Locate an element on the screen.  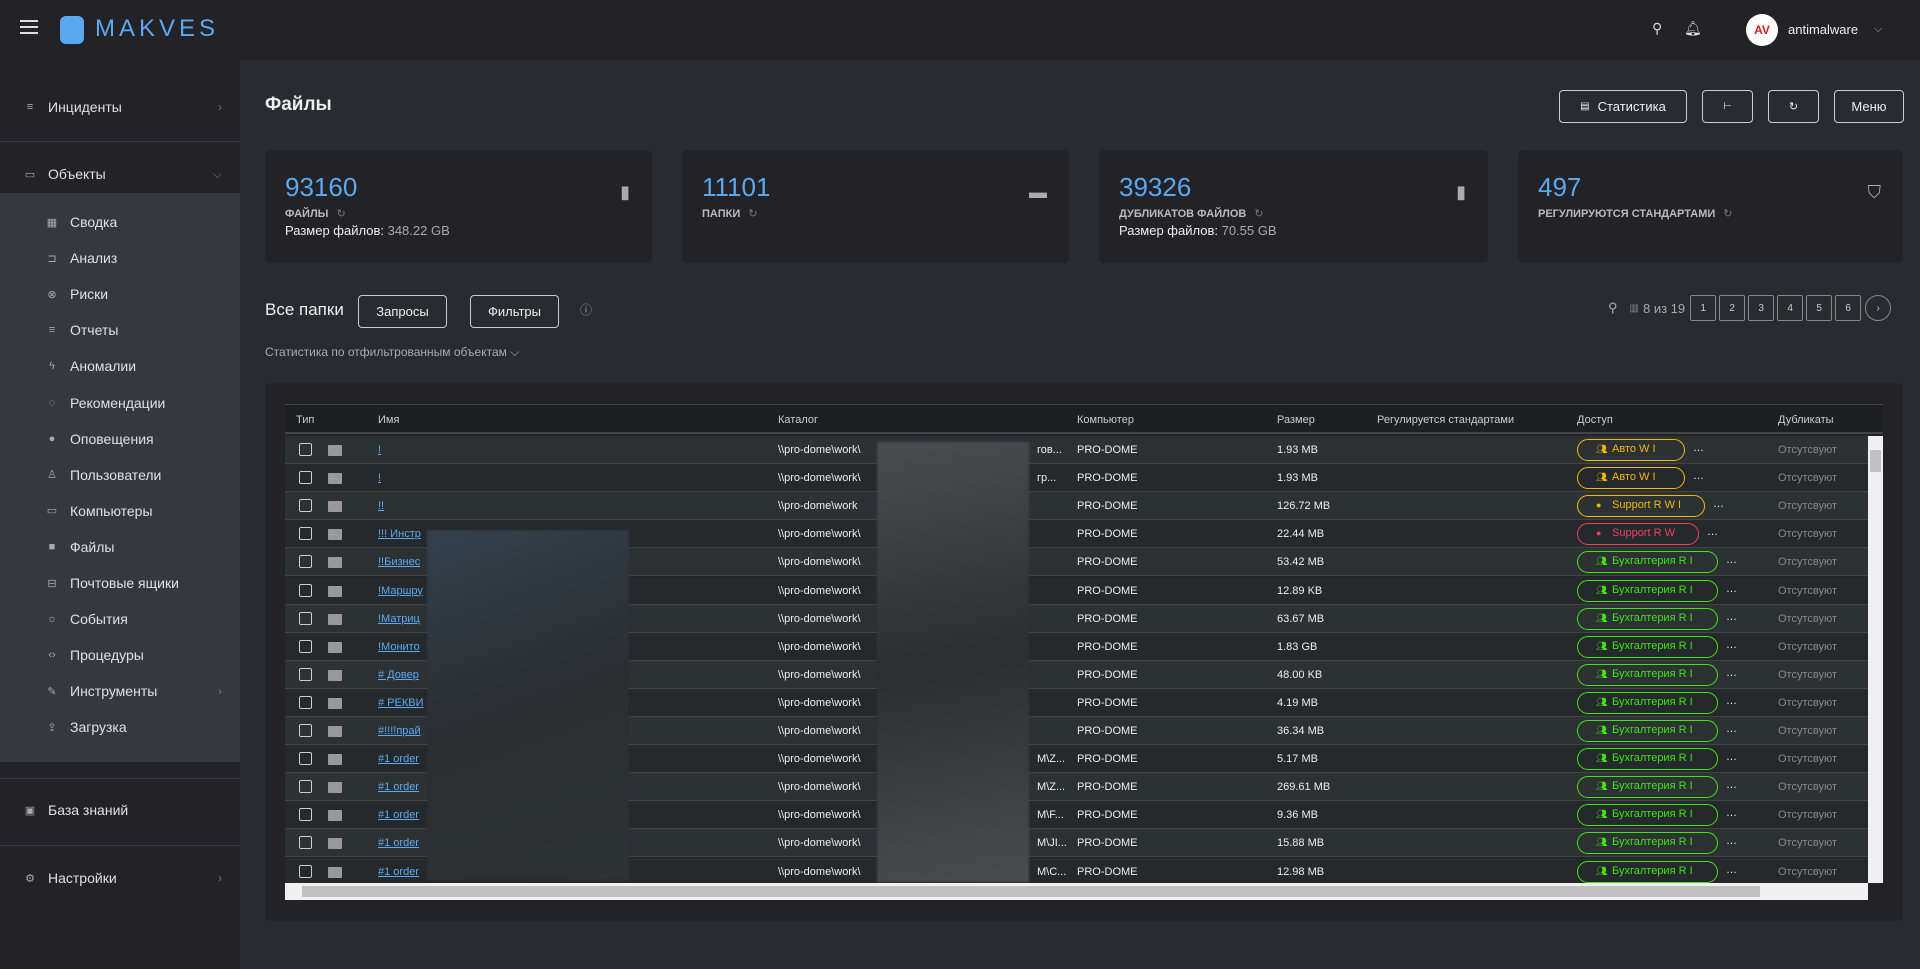
item-name-link: # Довер is located at coordinates (398, 675).